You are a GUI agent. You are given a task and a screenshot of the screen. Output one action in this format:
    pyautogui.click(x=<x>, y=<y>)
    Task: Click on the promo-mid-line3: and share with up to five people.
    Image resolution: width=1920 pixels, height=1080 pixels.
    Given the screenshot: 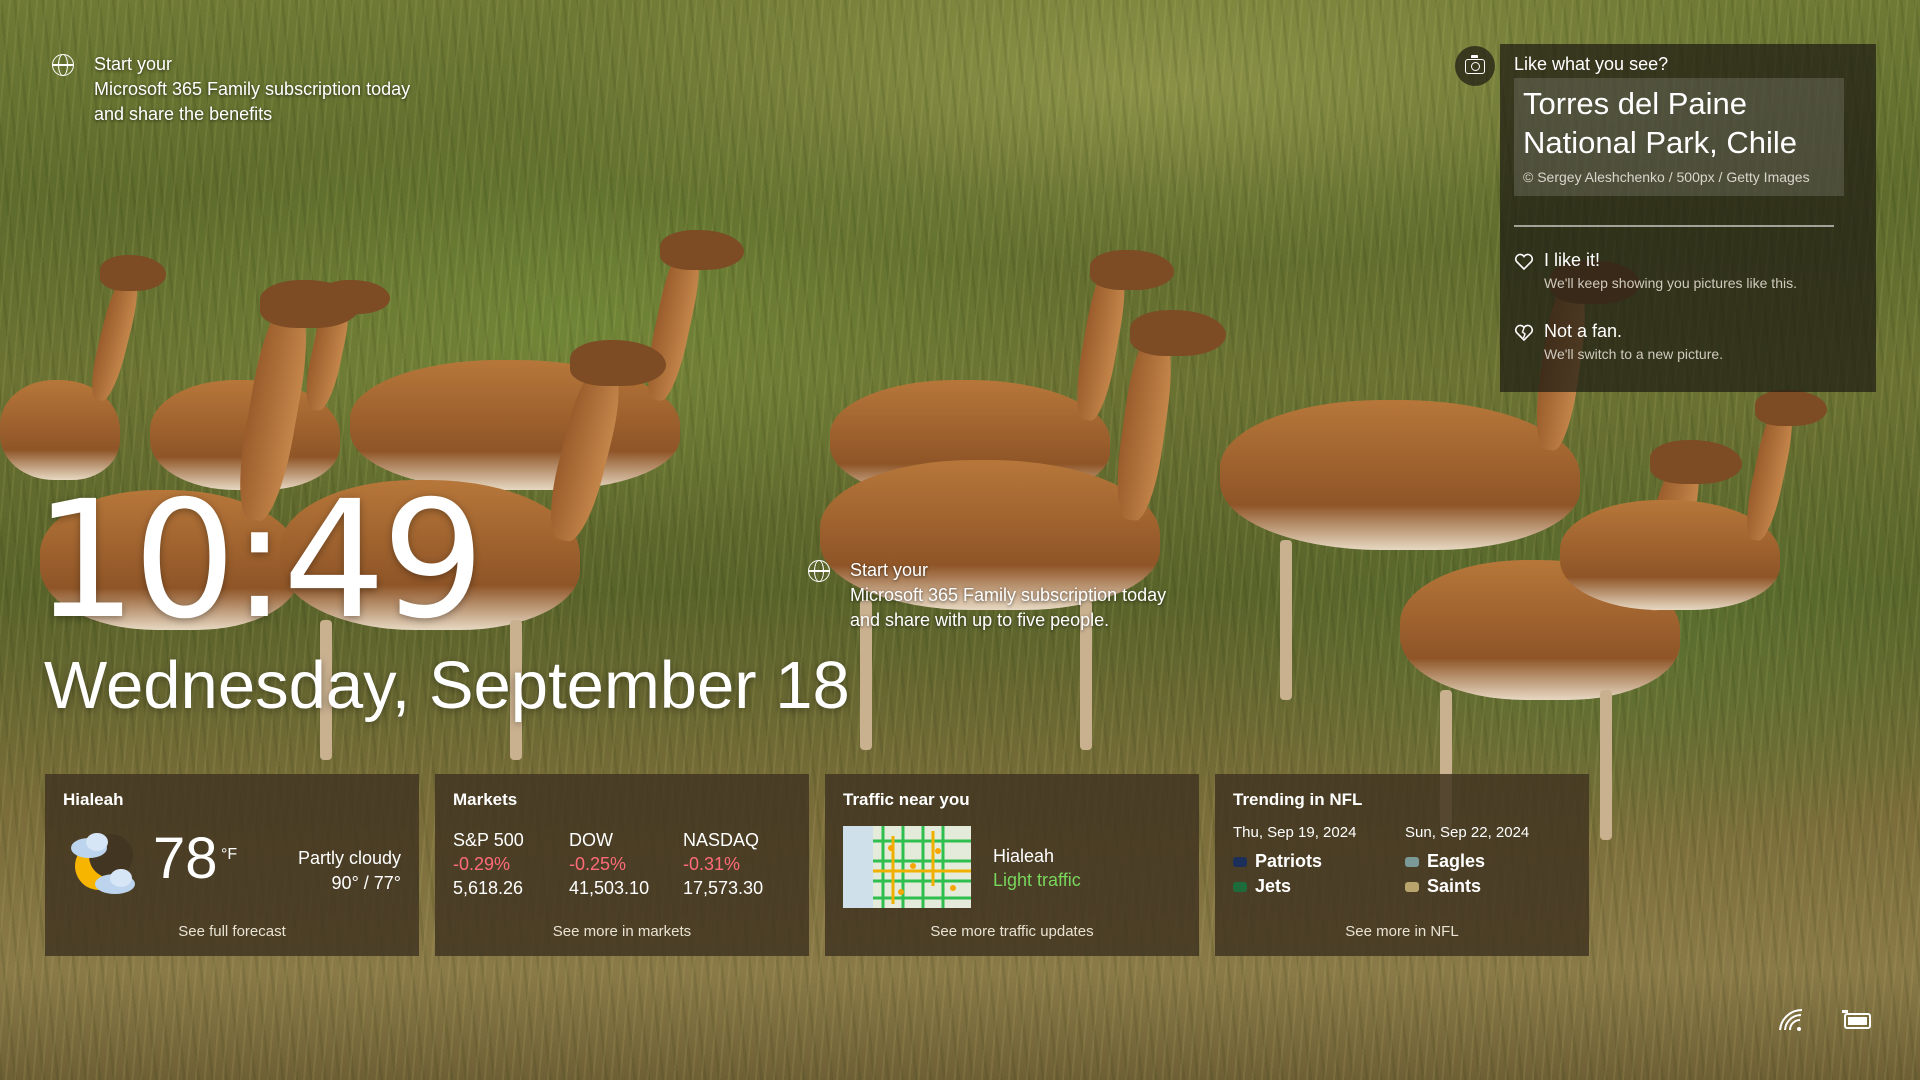 What is the action you would take?
    pyautogui.click(x=980, y=620)
    